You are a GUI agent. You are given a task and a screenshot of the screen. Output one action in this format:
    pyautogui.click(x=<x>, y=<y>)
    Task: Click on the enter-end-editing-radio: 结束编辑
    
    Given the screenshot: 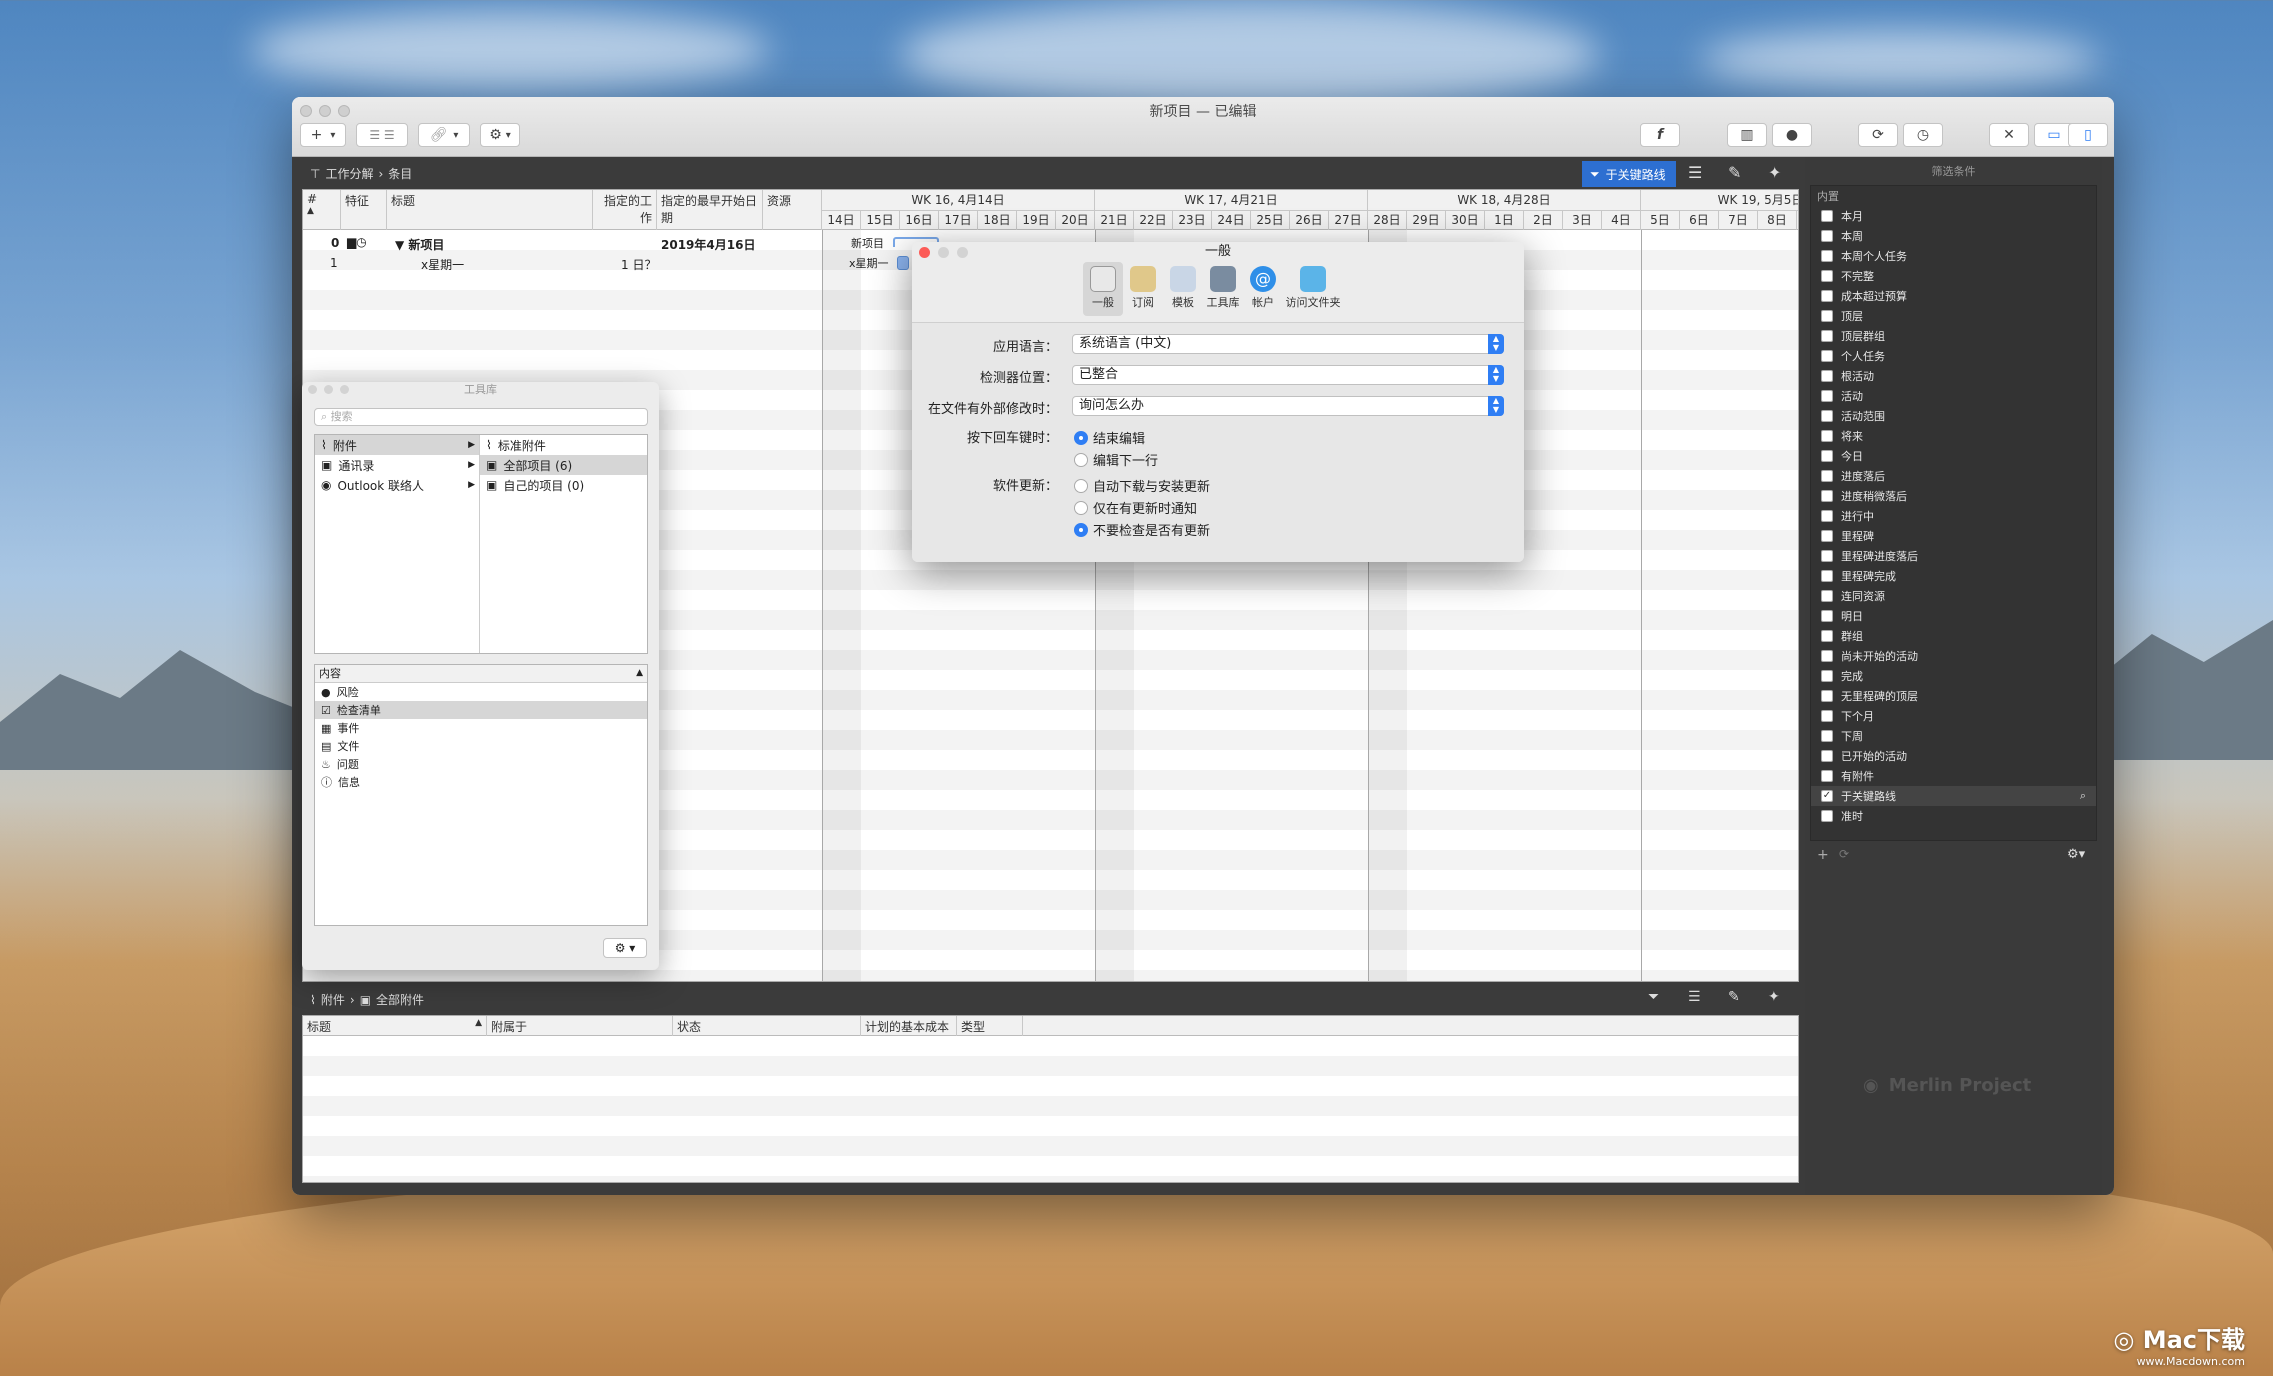 What is the action you would take?
    pyautogui.click(x=1109, y=437)
    